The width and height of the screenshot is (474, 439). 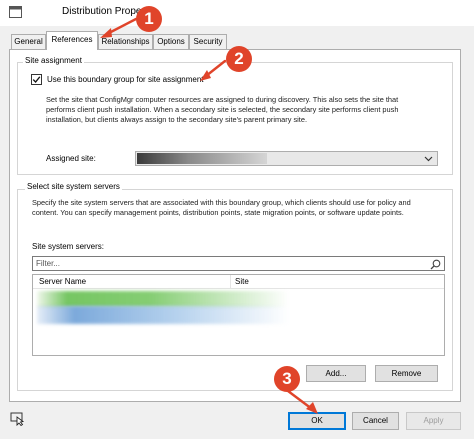 I want to click on annotation-badge-1: 1, so click(x=149, y=19).